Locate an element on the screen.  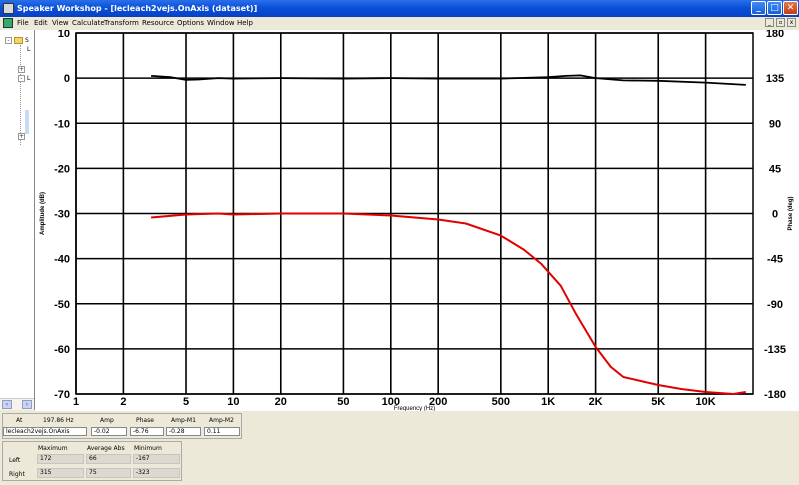
amp-m2-field: 0.11 is located at coordinates (222, 431).